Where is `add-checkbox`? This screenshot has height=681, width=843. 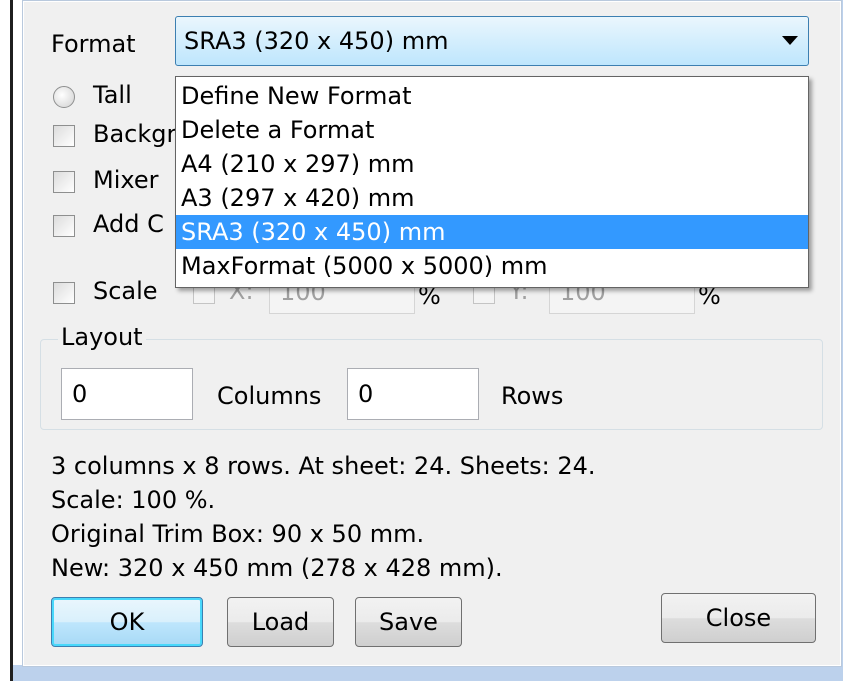 add-checkbox is located at coordinates (64, 226).